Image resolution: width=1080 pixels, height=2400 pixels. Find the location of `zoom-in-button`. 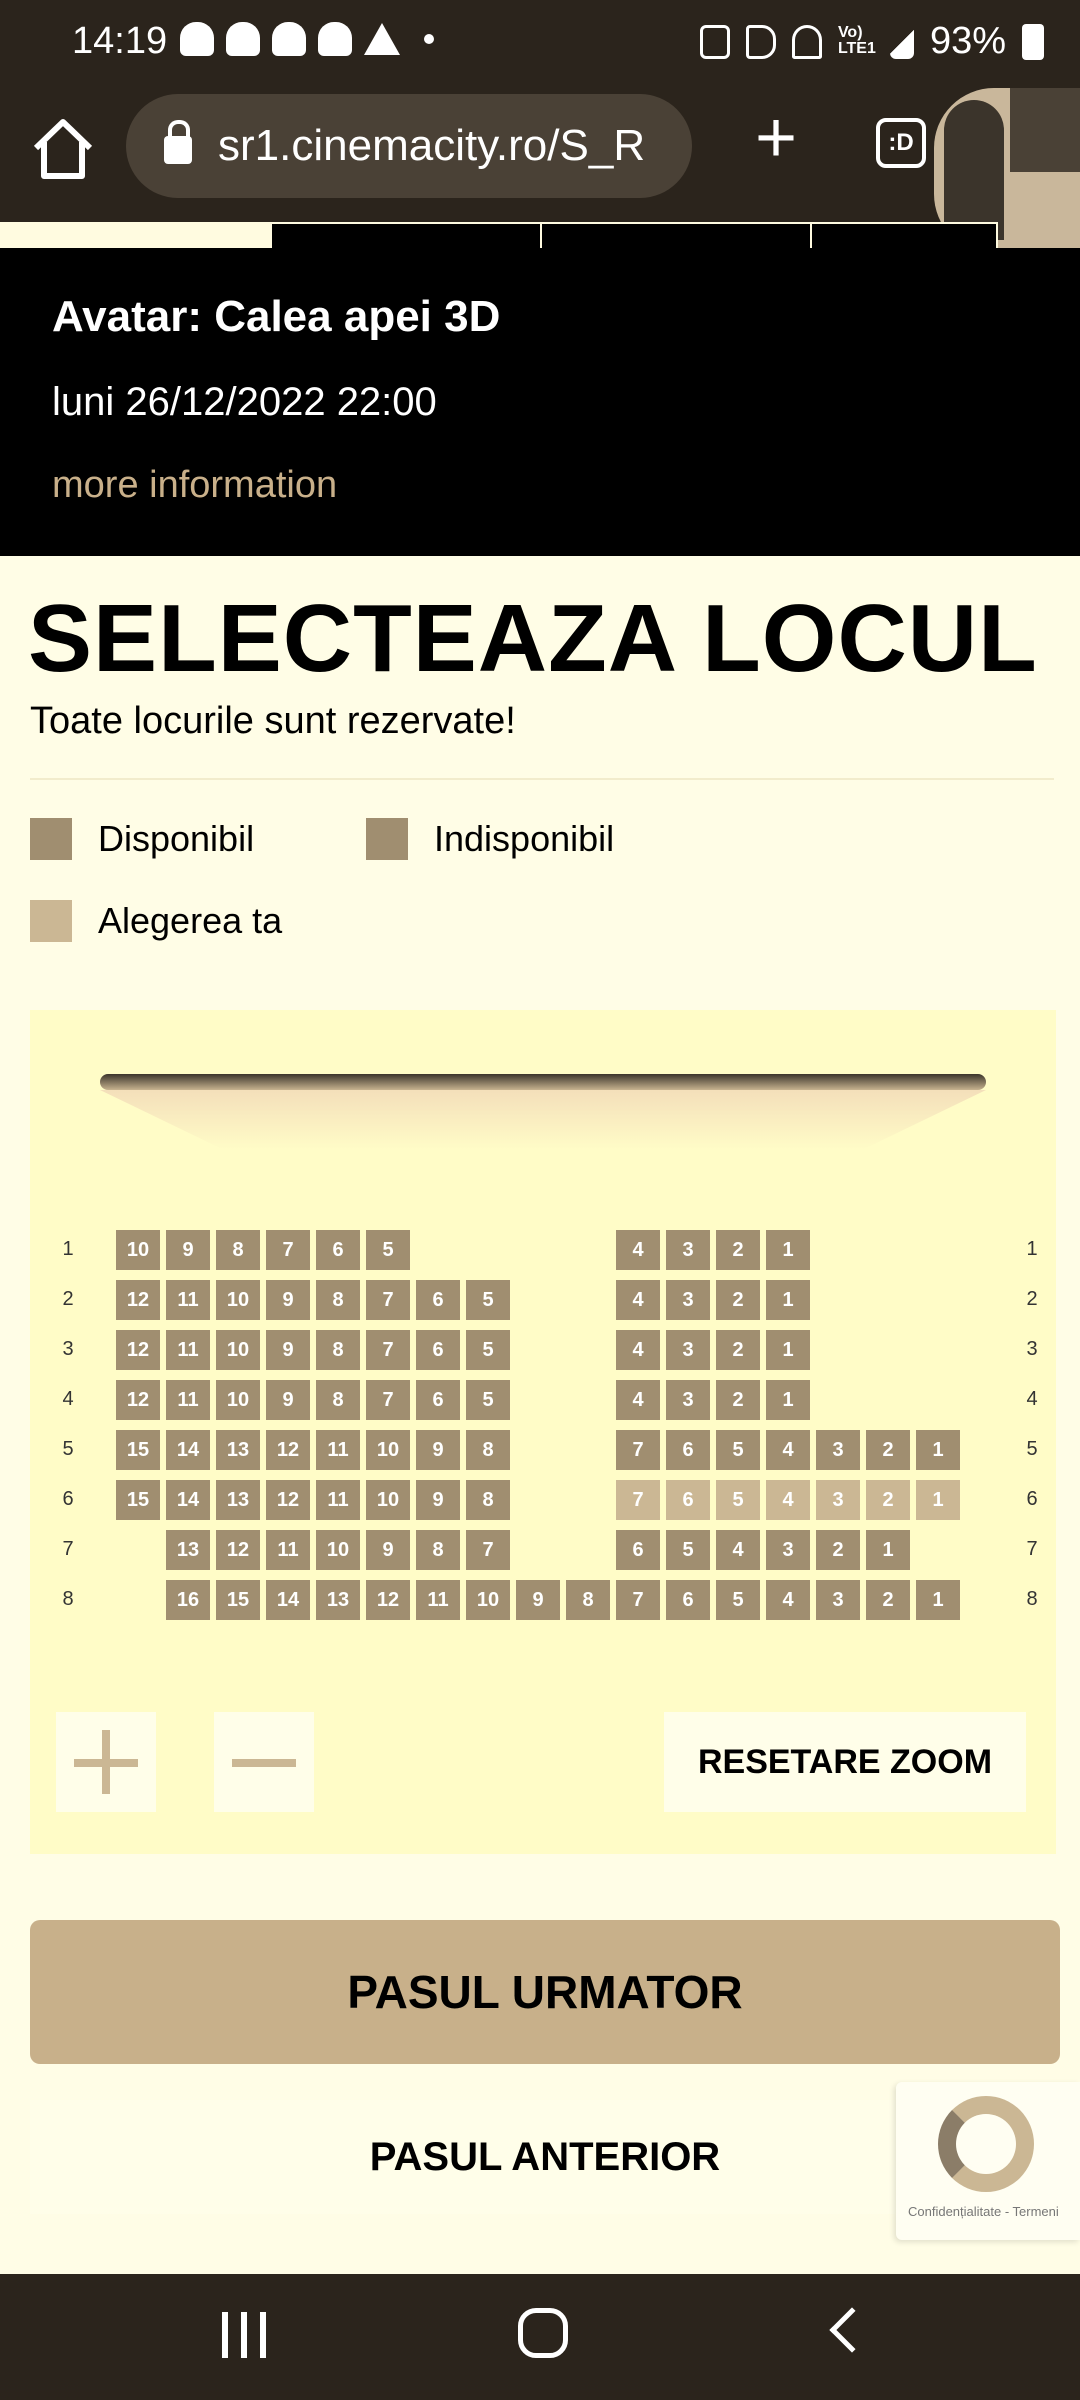

zoom-in-button is located at coordinates (106, 1762).